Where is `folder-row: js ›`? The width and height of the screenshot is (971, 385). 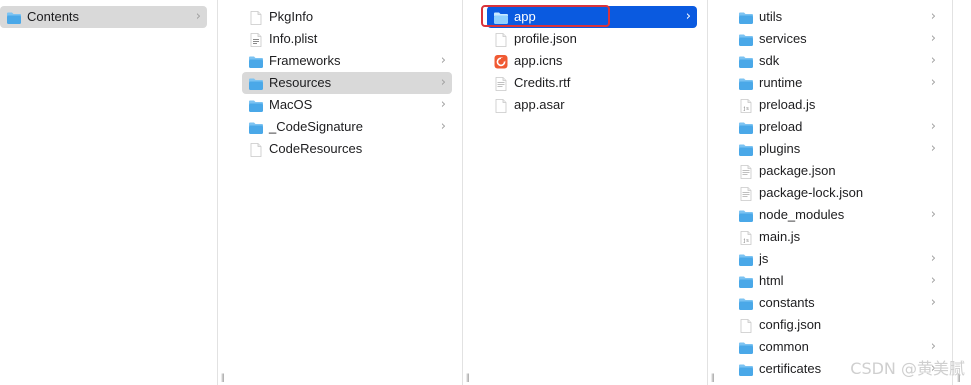
folder-row: js › is located at coordinates (837, 259).